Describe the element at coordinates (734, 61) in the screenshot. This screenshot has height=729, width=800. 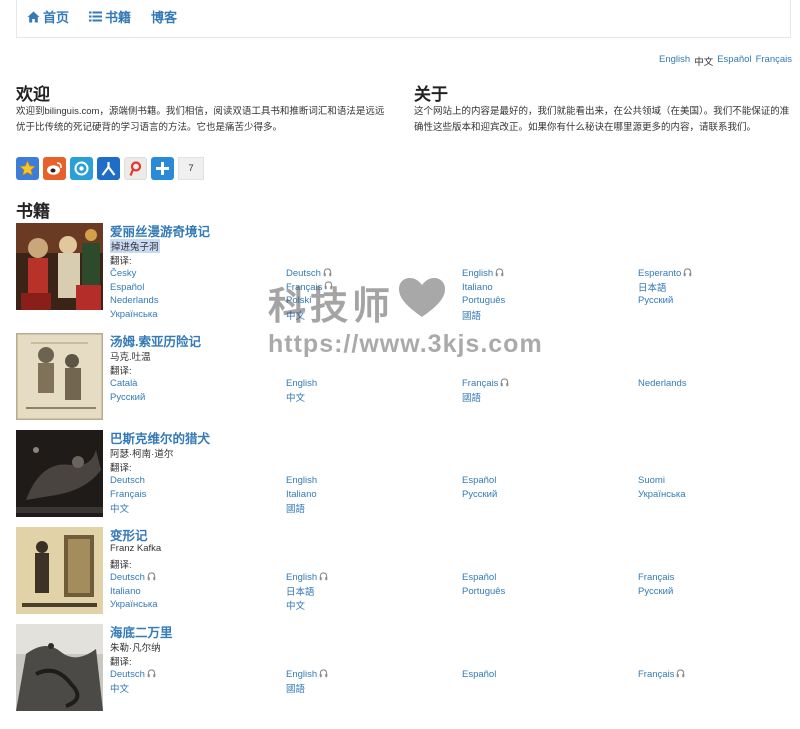
I see `lang-spanish-link: Español` at that location.